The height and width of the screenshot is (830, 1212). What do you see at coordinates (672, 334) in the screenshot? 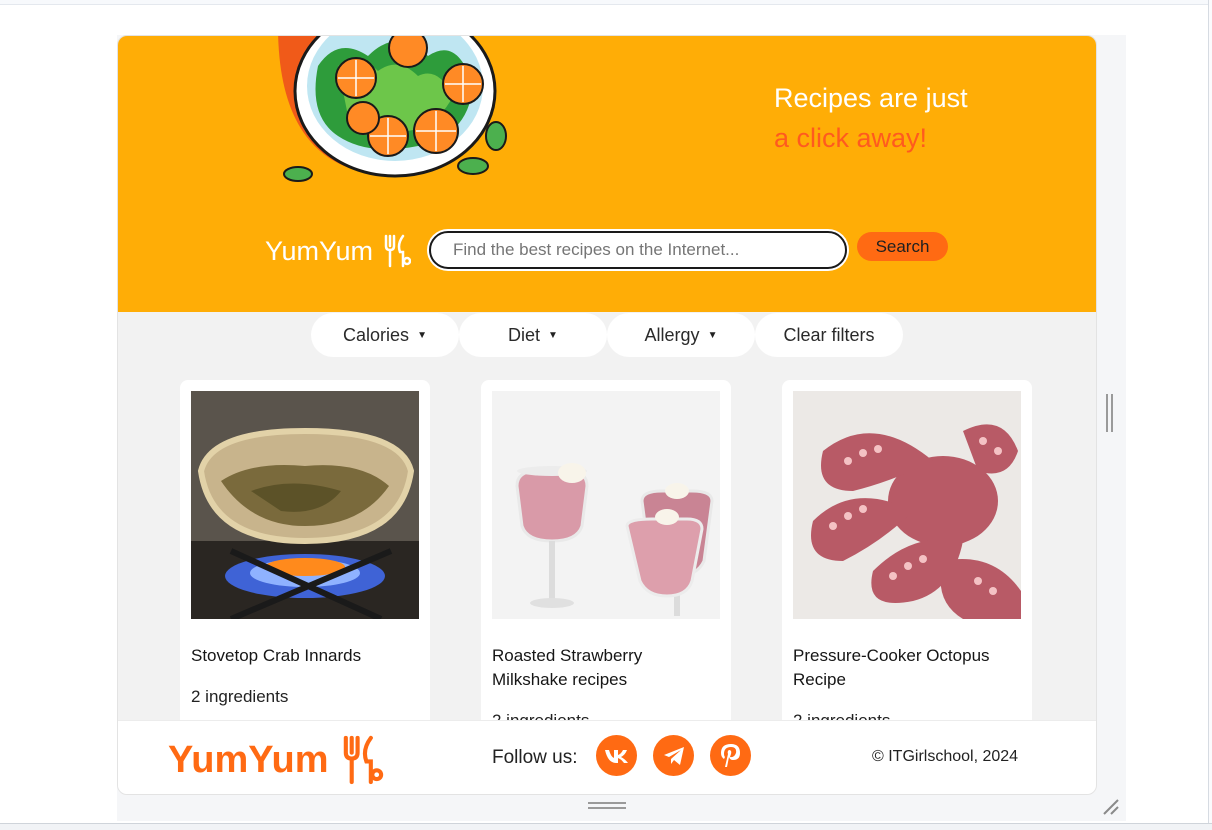
I see `filter-label: Allergy` at bounding box center [672, 334].